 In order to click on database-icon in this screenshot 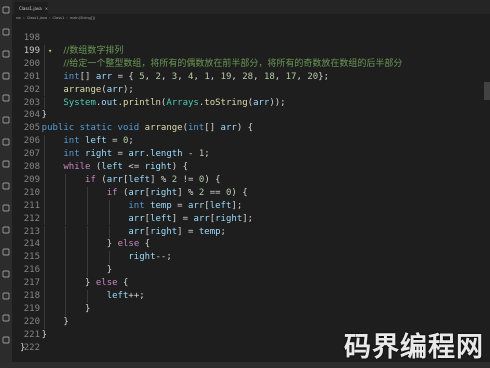, I will do `click(6, 208)`.